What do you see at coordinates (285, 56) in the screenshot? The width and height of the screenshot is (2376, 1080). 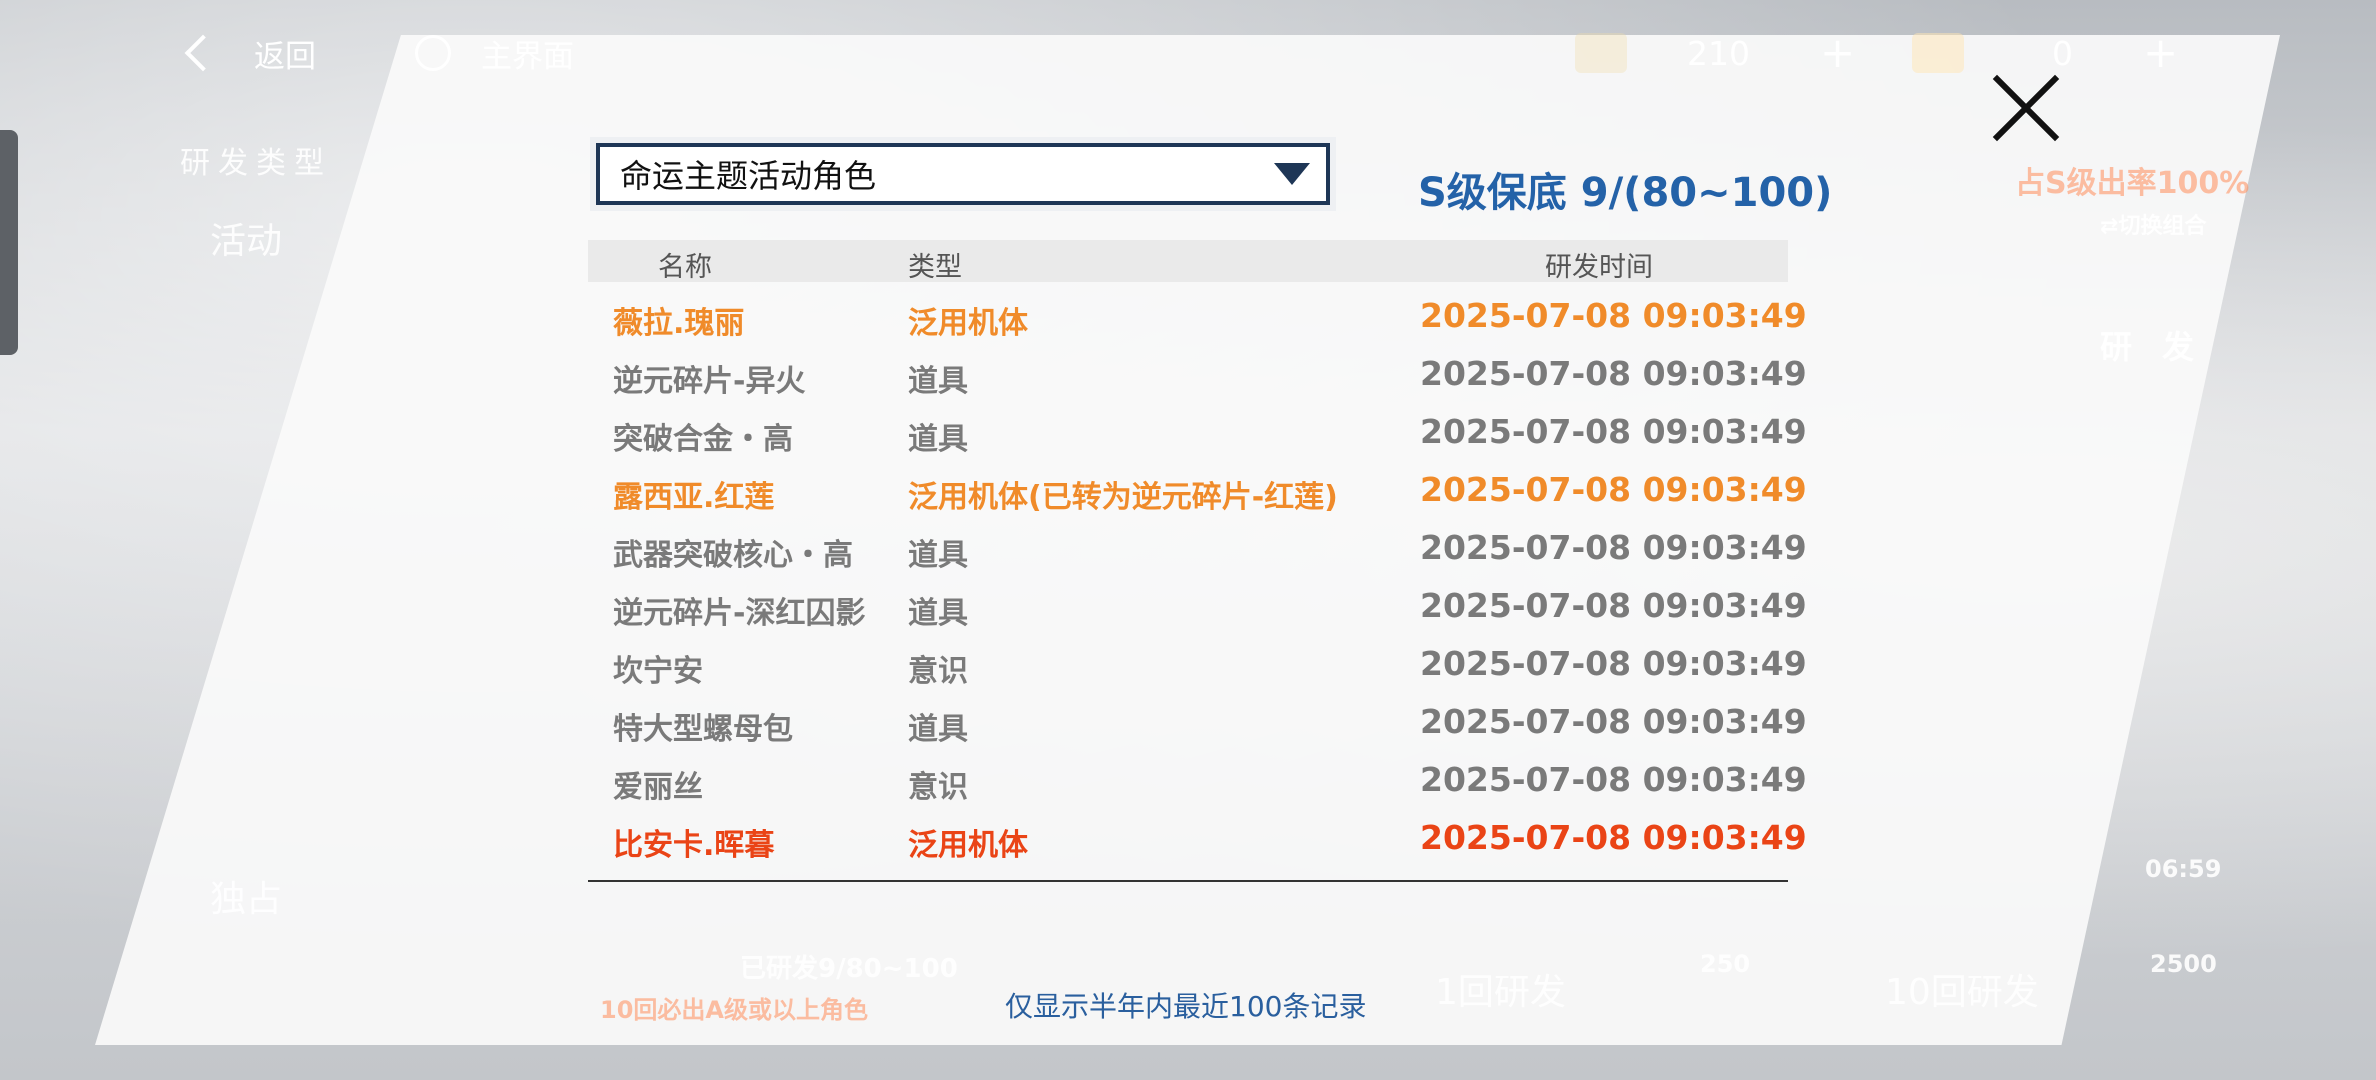 I see `back-label: 返回` at bounding box center [285, 56].